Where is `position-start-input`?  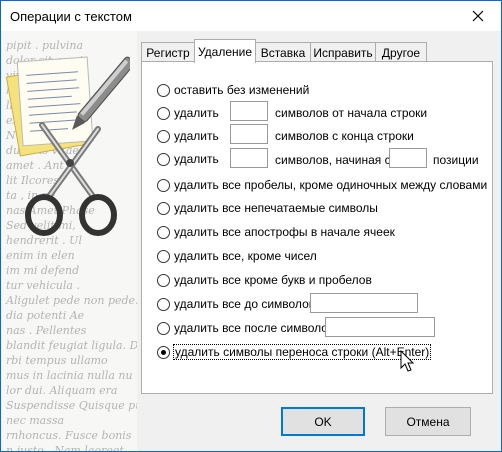 position-start-input is located at coordinates (408, 158).